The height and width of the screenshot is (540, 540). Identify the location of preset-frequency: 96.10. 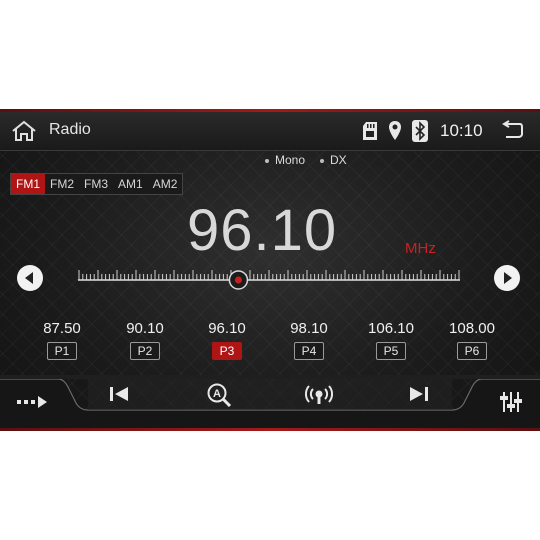
(227, 328).